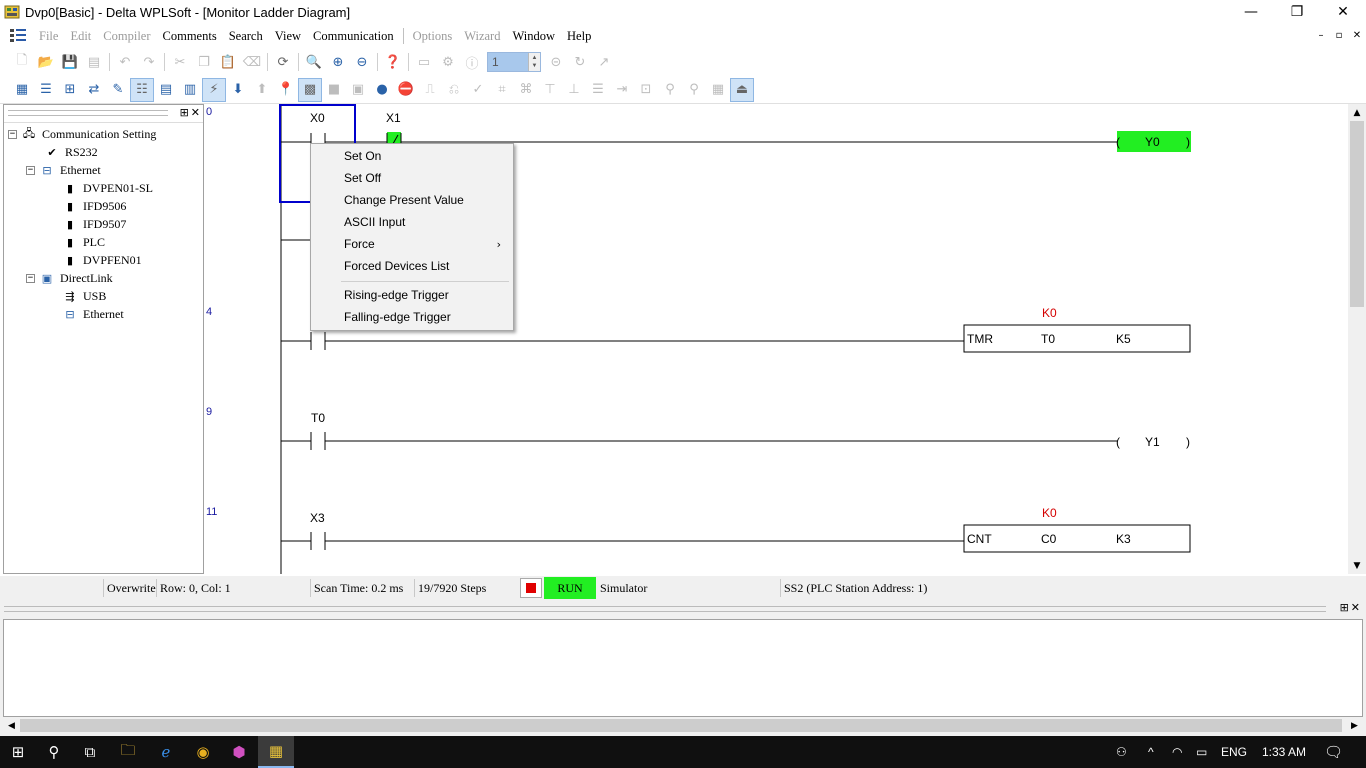 The width and height of the screenshot is (1366, 768). Describe the element at coordinates (433, 36) in the screenshot. I see `menu-options: Options` at that location.